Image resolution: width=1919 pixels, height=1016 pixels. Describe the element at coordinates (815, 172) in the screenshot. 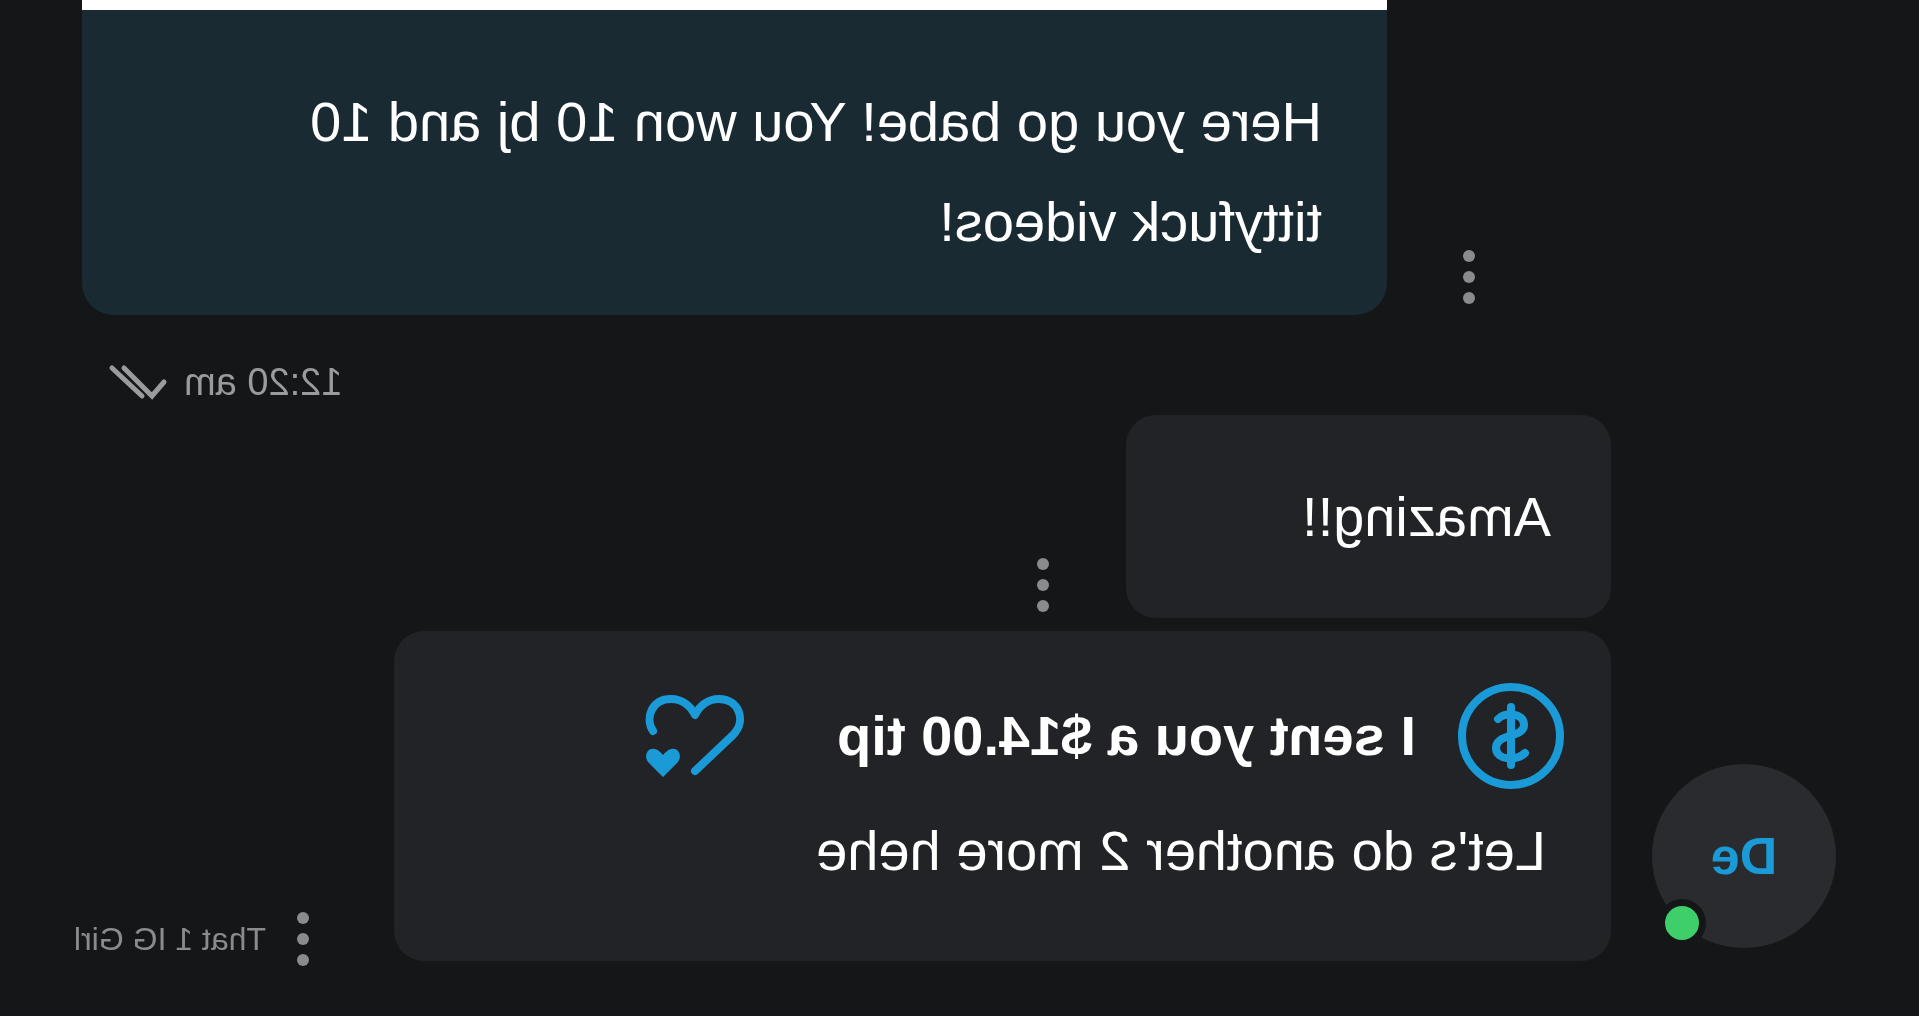

I see `message-text: Here you go babe! You won 10 bj and 10 tittyfuck videos!` at that location.